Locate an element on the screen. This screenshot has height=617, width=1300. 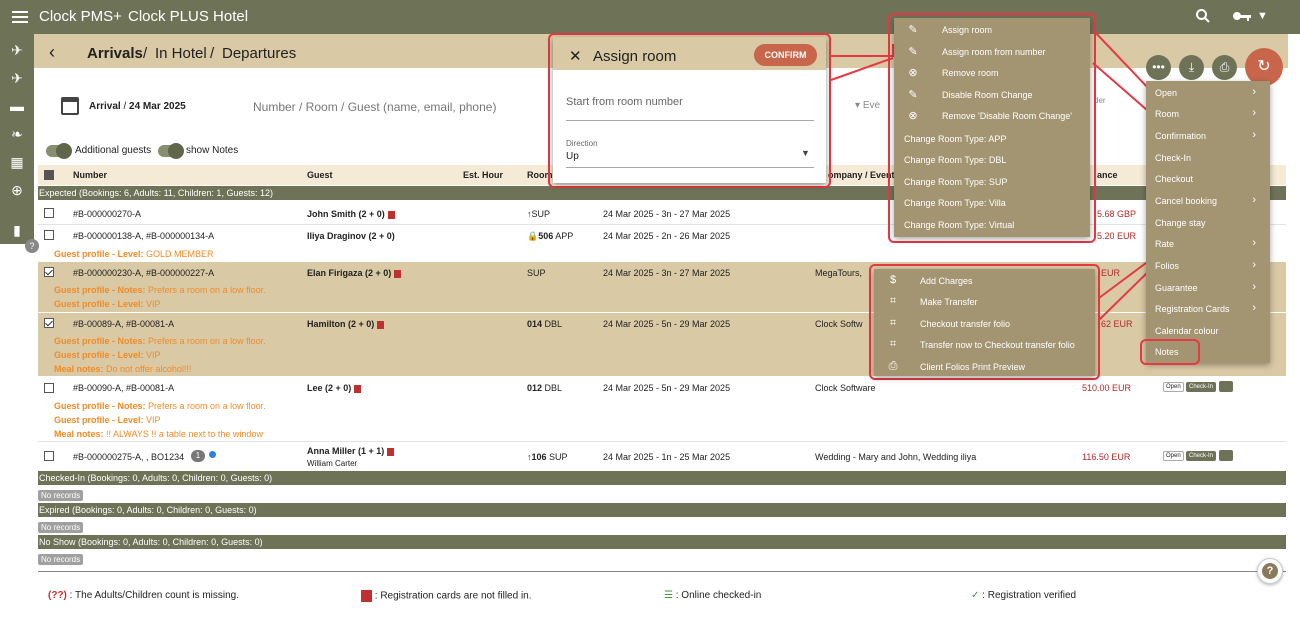
guest-name: John Smith (2 + 0) is located at coordinates (351, 214).